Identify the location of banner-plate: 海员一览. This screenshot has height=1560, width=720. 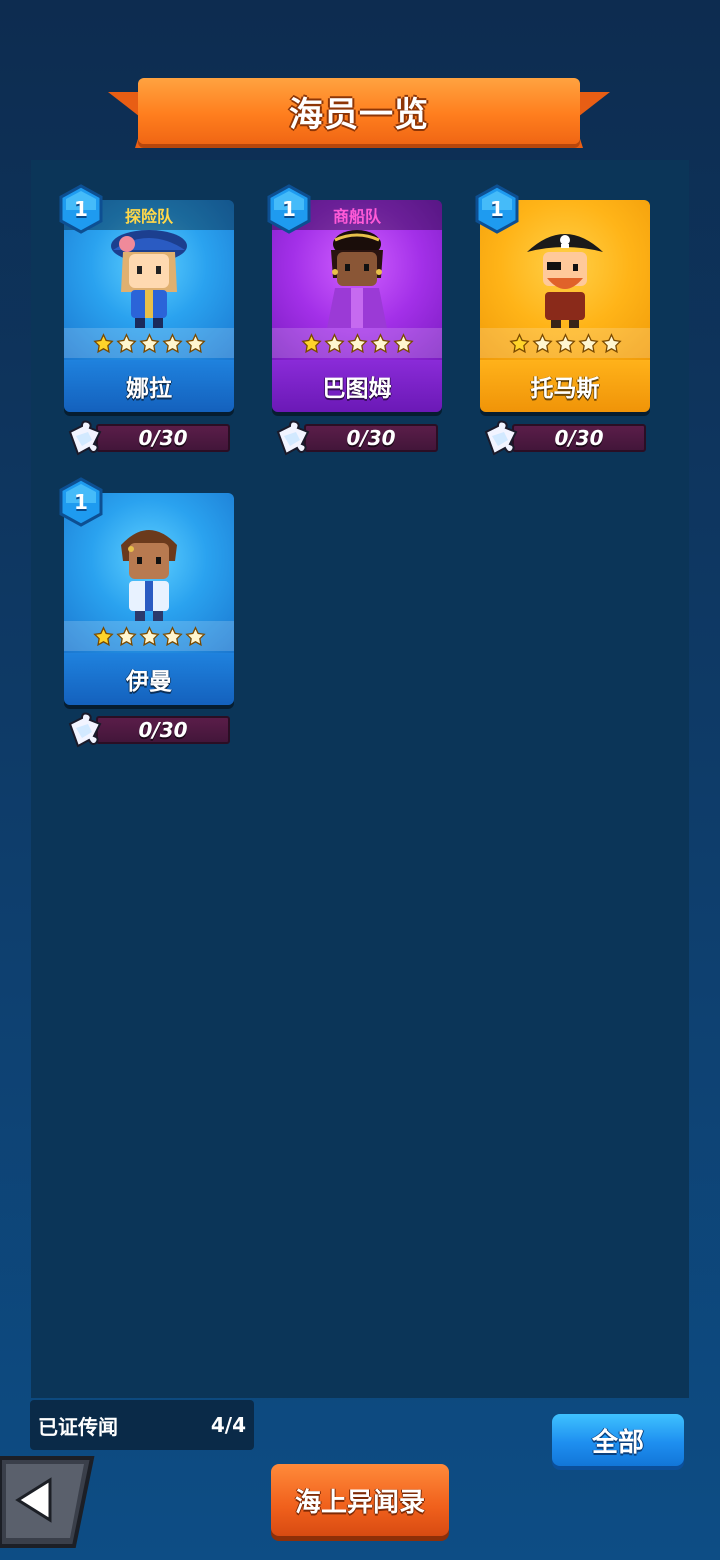
(359, 111).